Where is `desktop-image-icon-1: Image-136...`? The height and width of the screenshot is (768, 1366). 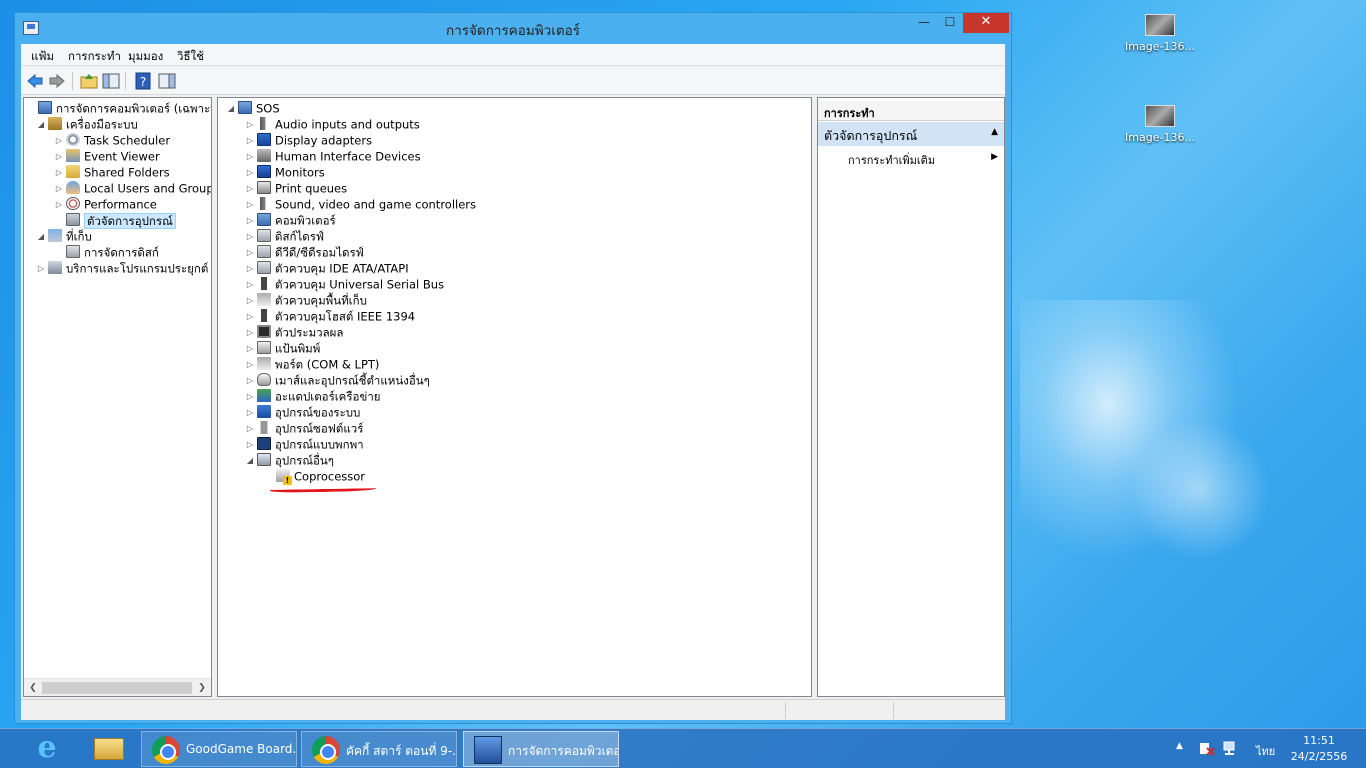 desktop-image-icon-1: Image-136... is located at coordinates (1160, 33).